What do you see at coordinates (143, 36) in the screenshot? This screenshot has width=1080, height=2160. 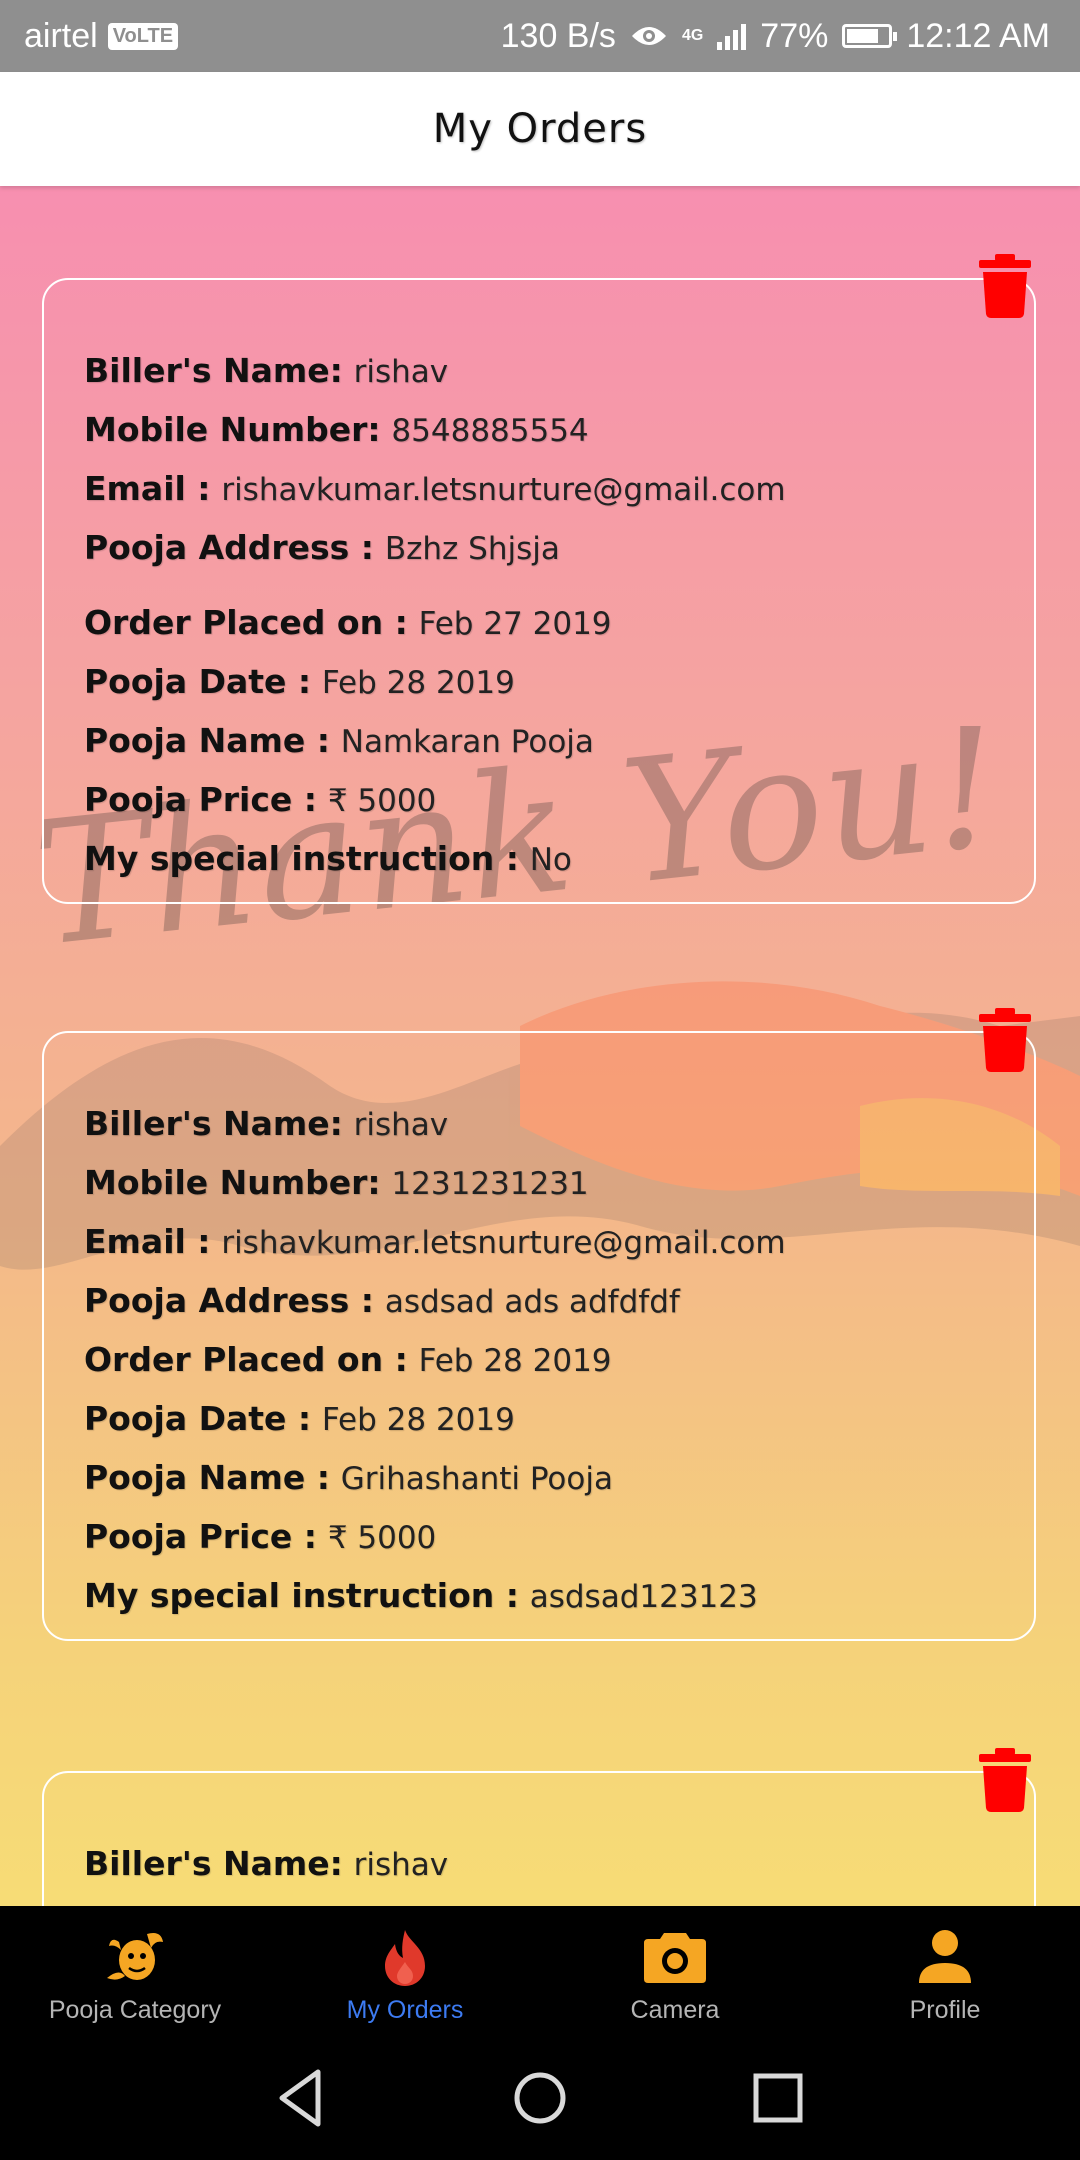 I see `volte-badge: VoLTE` at bounding box center [143, 36].